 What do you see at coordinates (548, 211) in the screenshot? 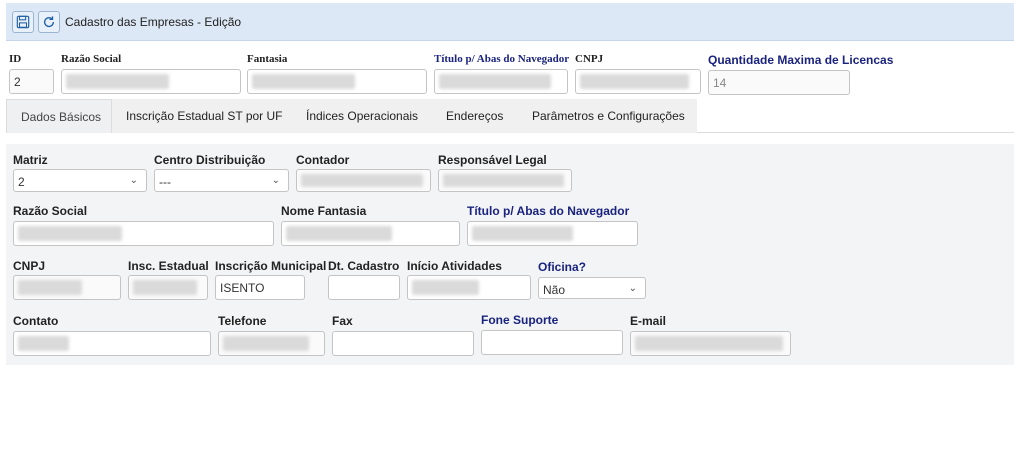
I see `titulo-abas-form-label: Título p/ Abas do Navegador` at bounding box center [548, 211].